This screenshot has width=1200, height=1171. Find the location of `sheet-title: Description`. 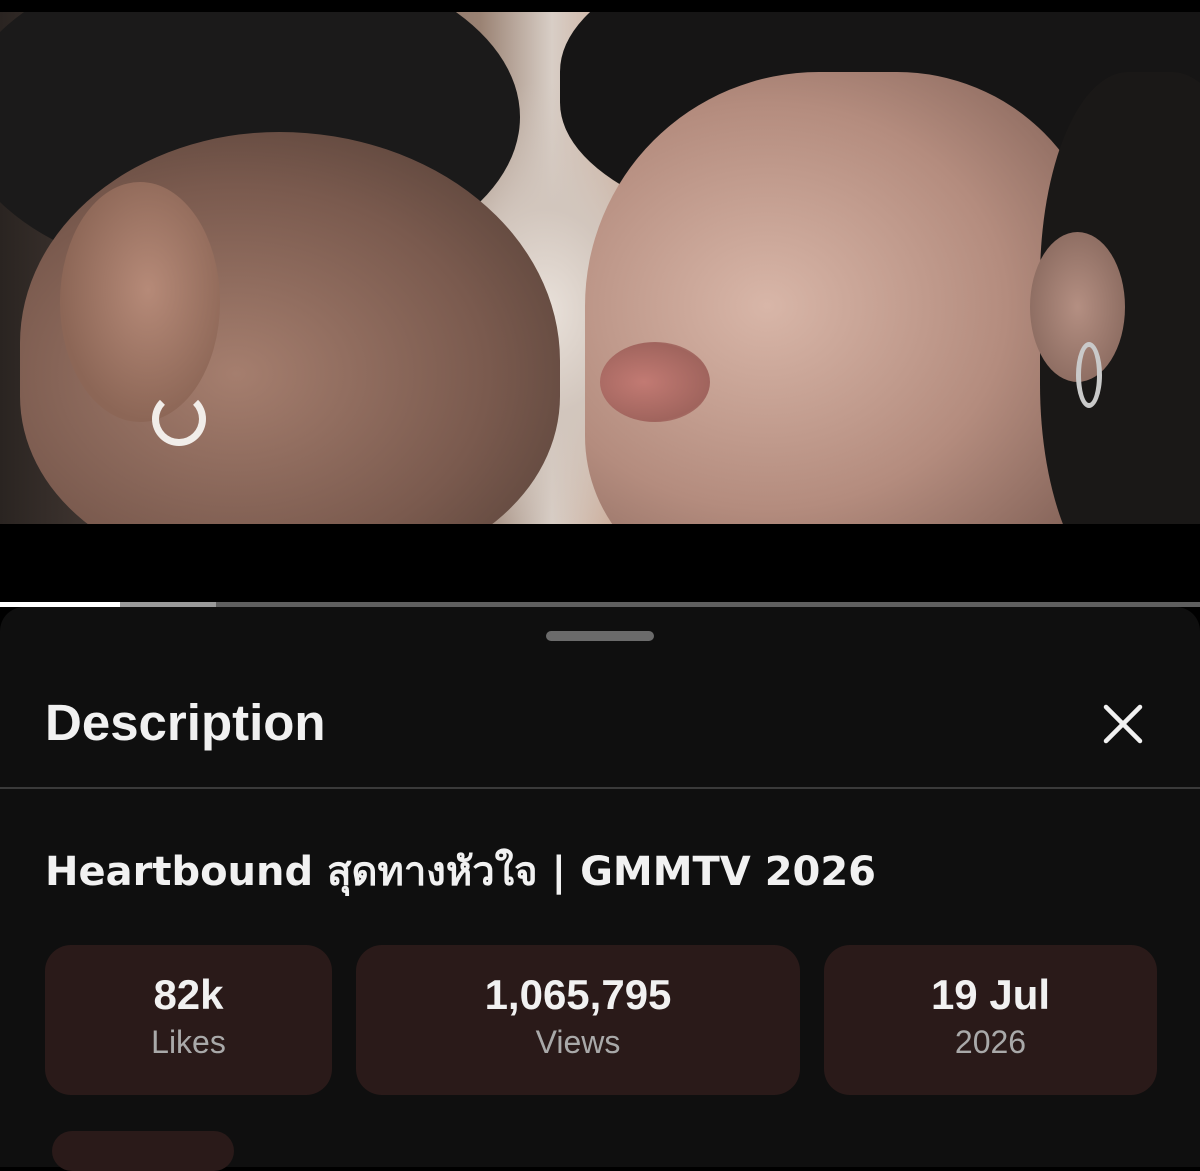

sheet-title: Description is located at coordinates (185, 722).